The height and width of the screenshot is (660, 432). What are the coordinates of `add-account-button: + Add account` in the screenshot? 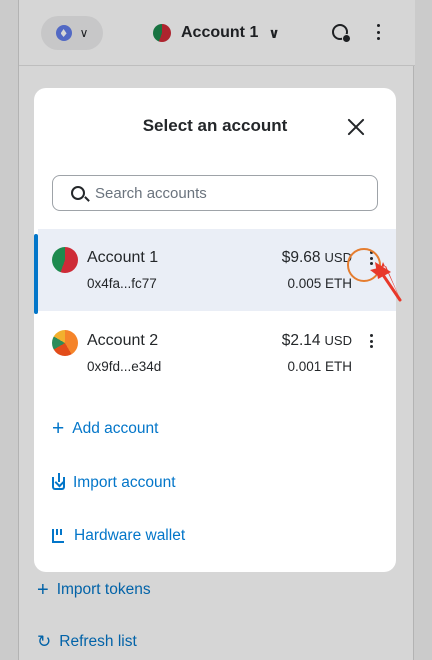 It's located at (105, 428).